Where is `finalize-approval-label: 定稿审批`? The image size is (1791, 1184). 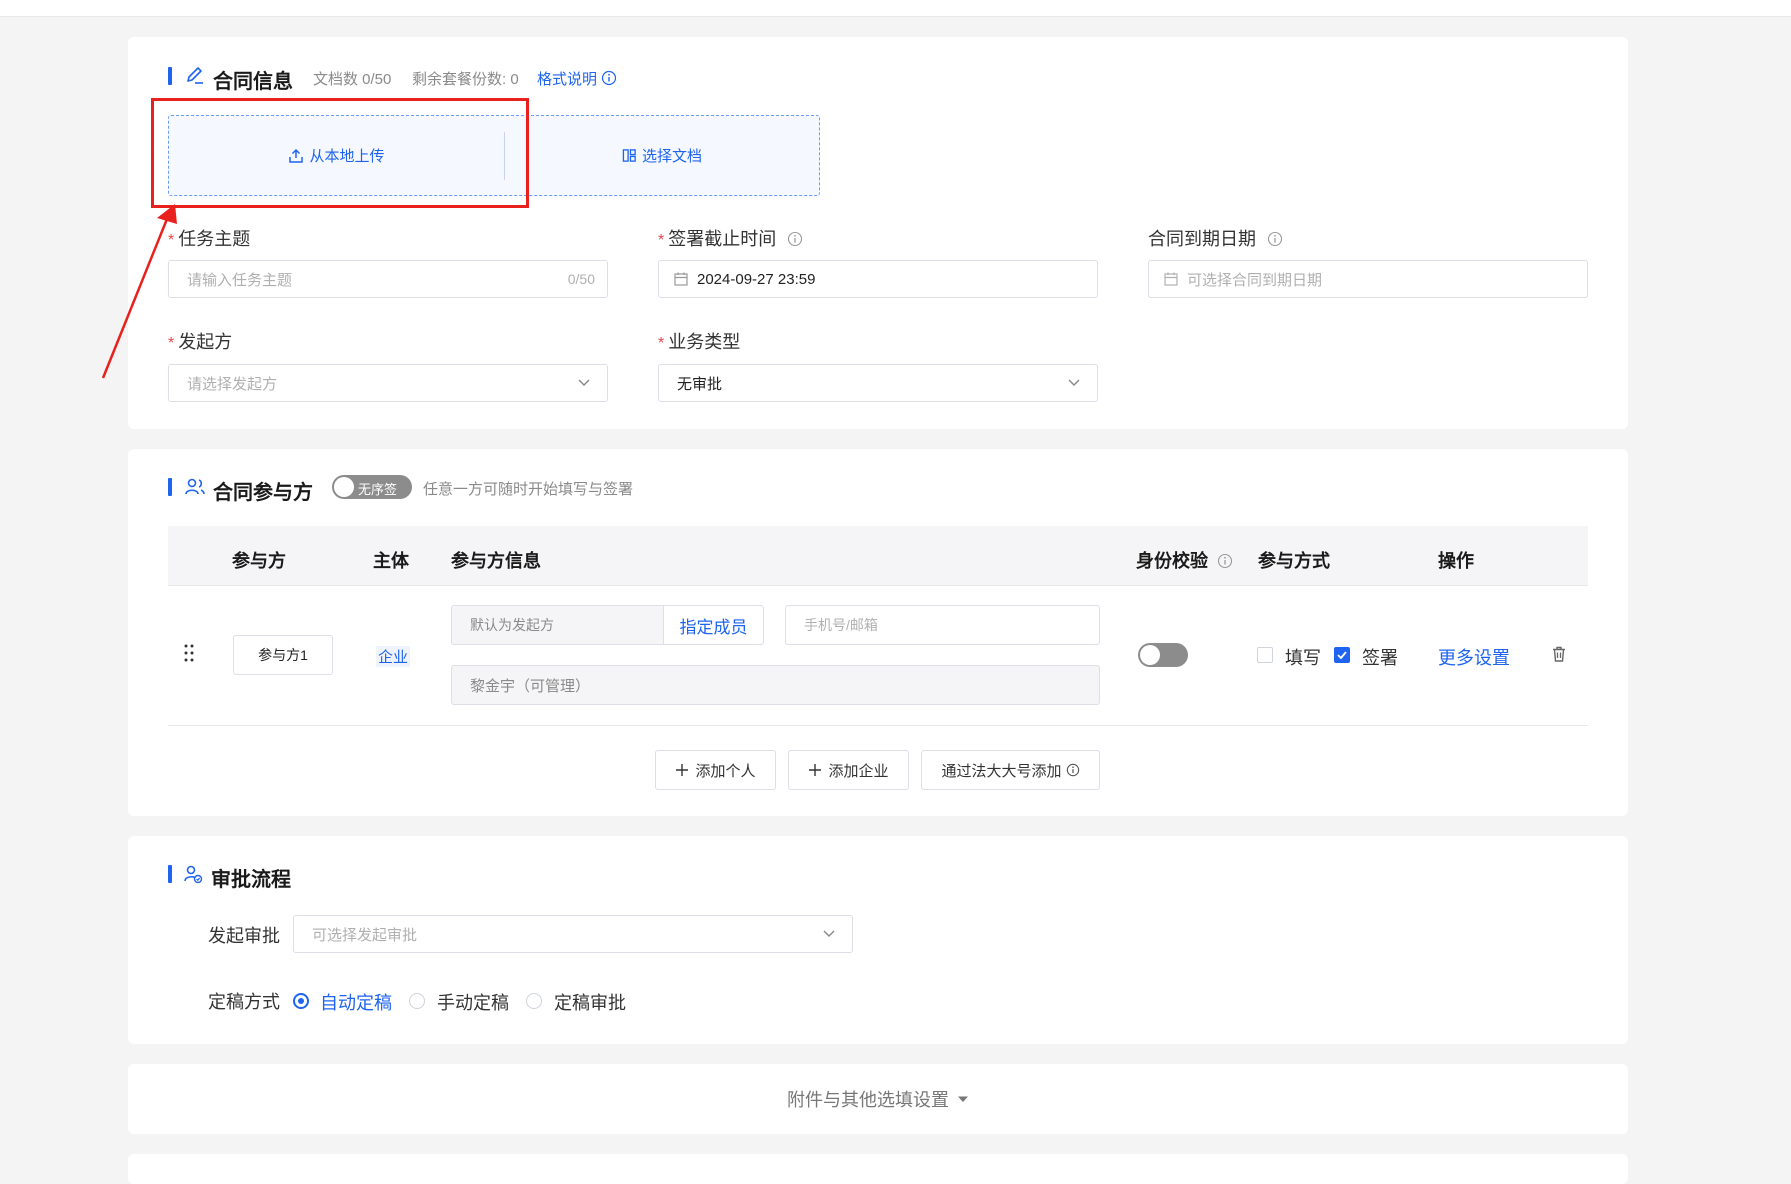 finalize-approval-label: 定稿审批 is located at coordinates (590, 1003).